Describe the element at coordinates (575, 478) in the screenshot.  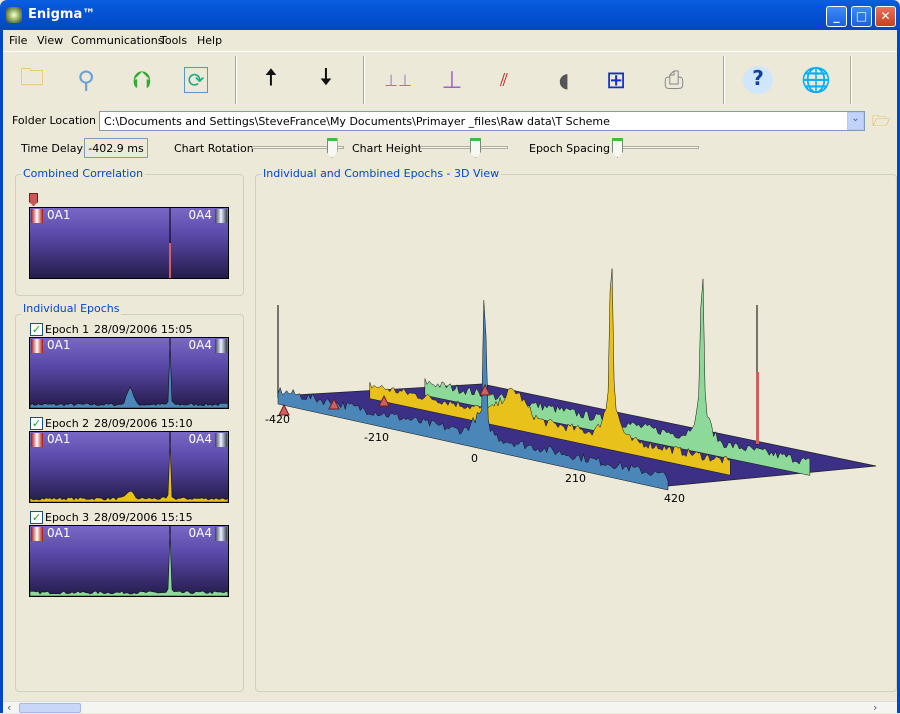
I see `axis-tick: 210` at that location.